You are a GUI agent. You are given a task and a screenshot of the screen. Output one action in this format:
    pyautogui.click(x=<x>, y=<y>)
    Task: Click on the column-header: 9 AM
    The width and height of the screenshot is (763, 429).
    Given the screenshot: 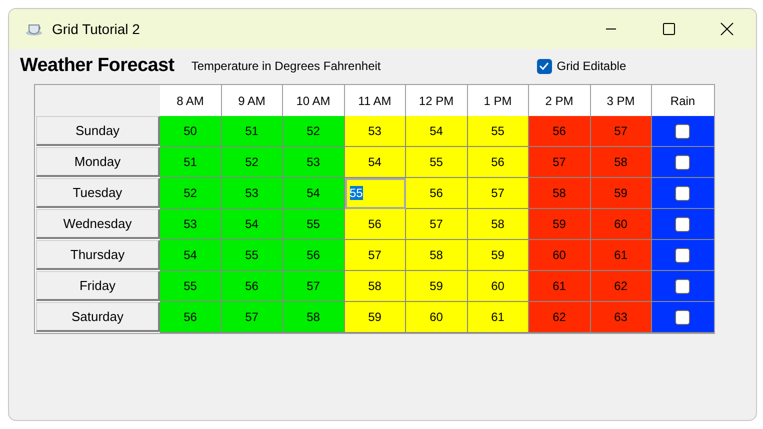 What is the action you would take?
    pyautogui.click(x=252, y=101)
    